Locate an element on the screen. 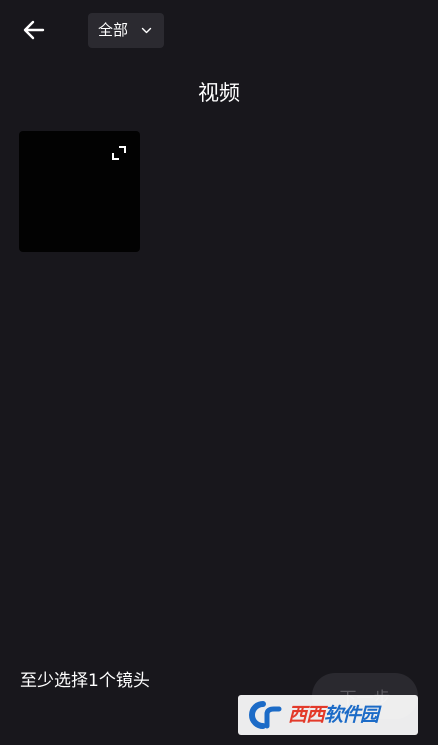 This screenshot has height=745, width=438. video-thumbnail is located at coordinates (79, 191).